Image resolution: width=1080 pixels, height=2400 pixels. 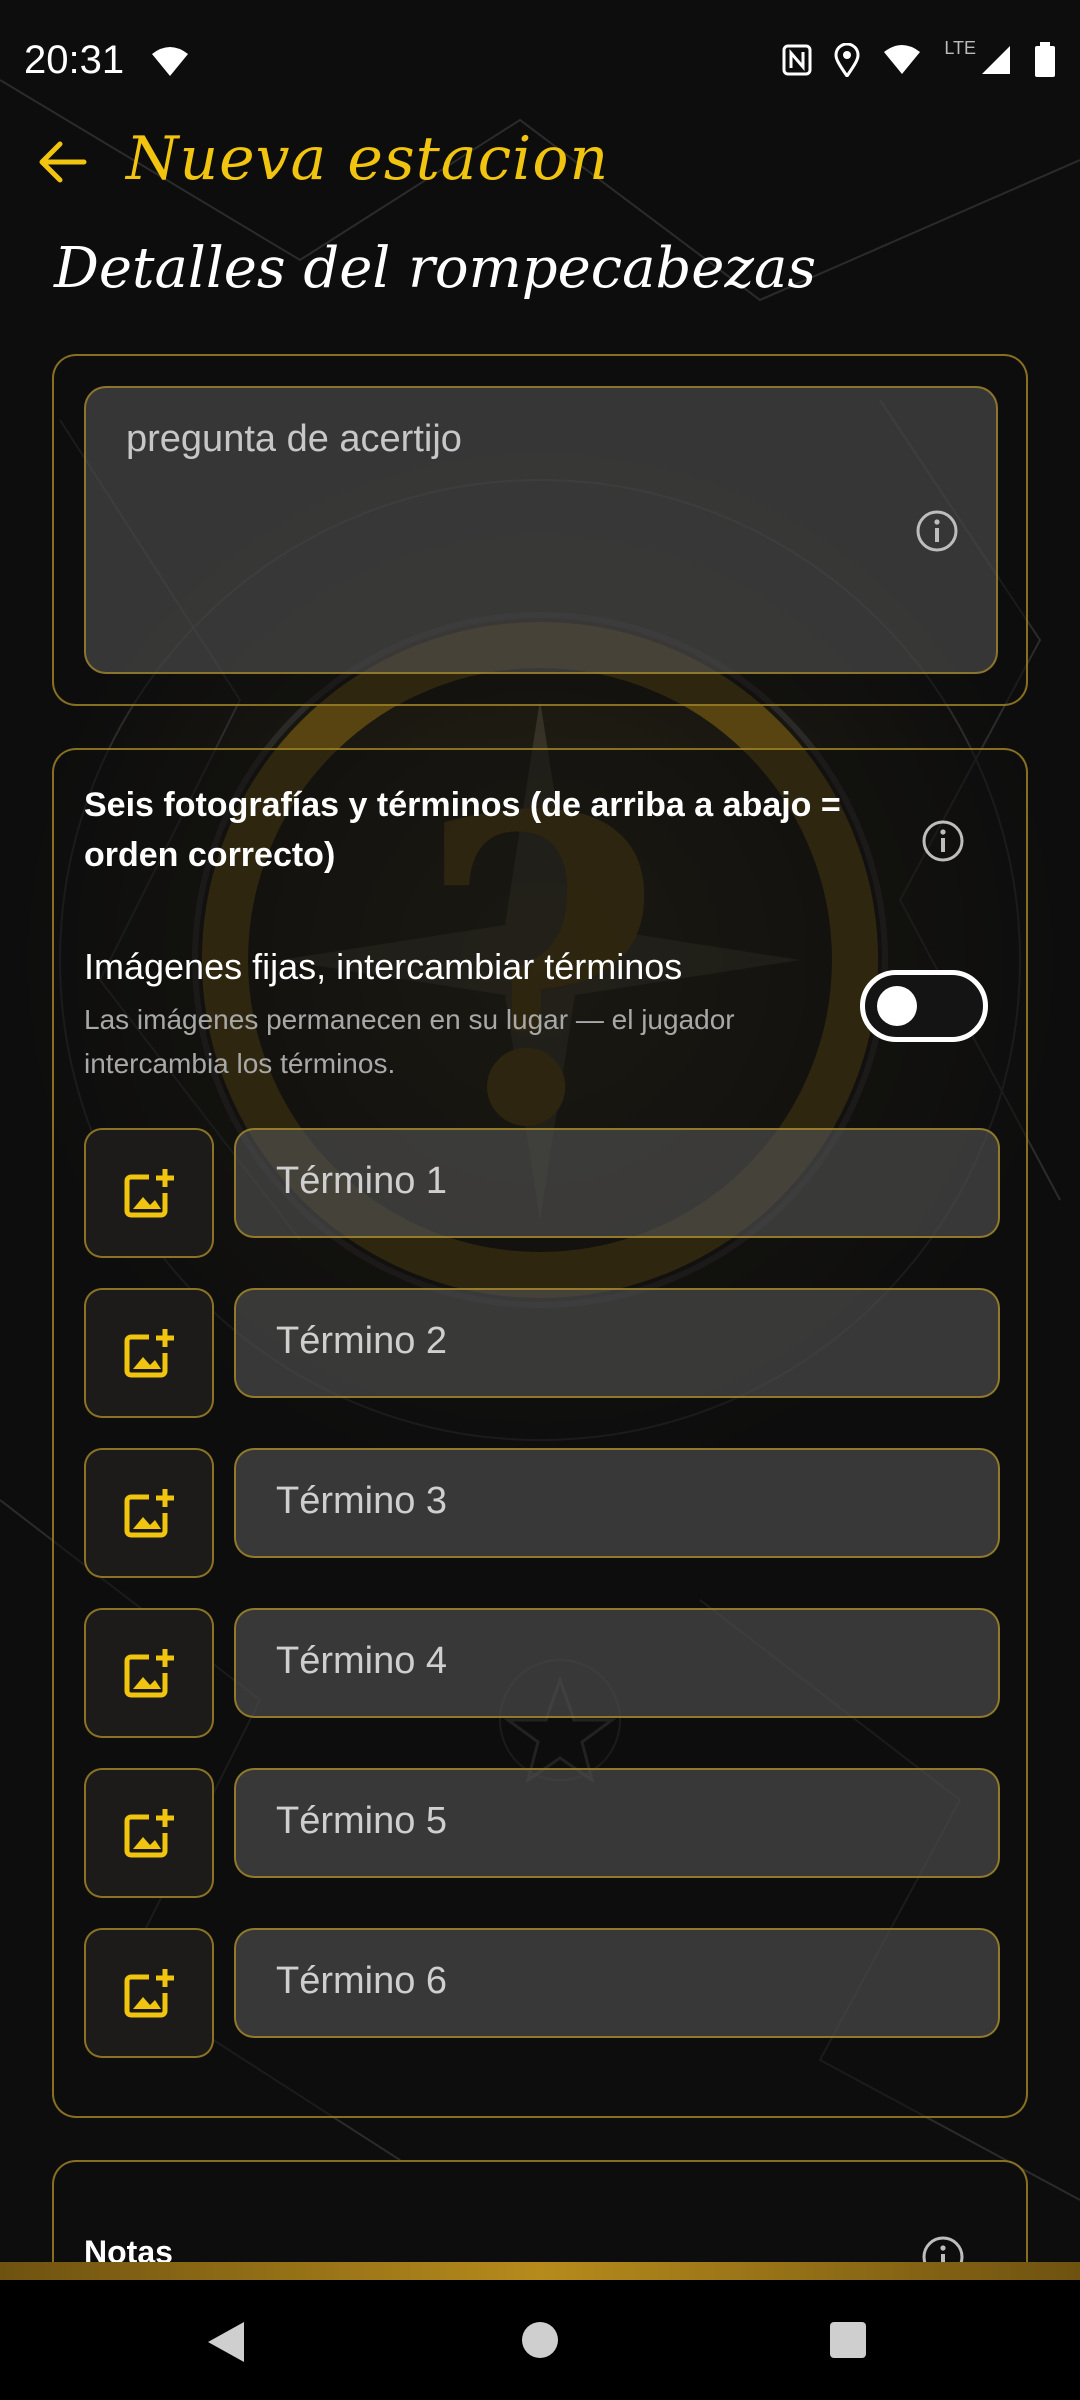 I want to click on term-placeholder: Término 3, so click(x=362, y=1501).